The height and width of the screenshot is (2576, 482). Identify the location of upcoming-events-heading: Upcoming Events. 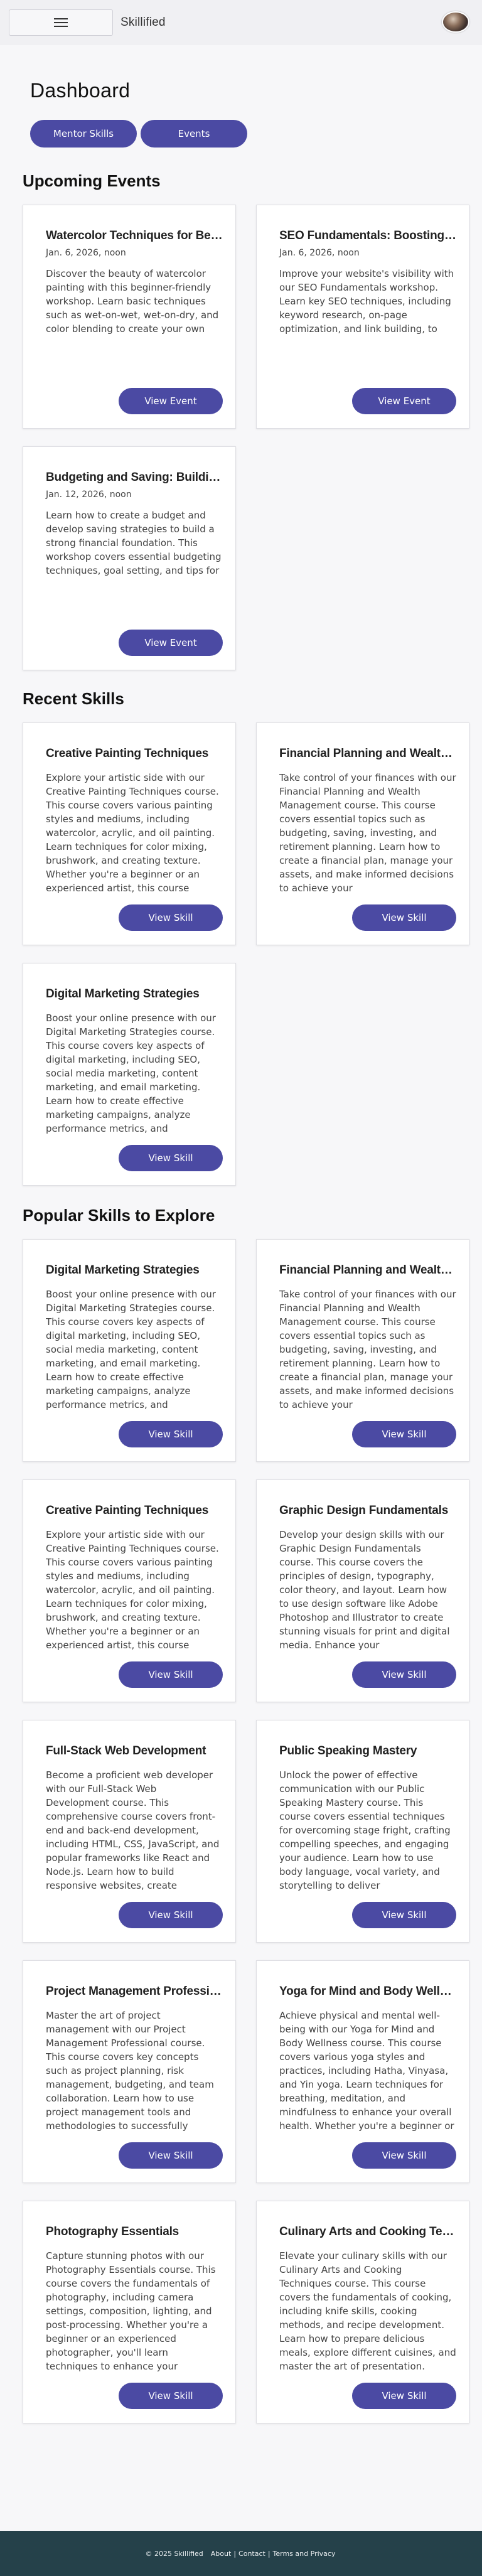
(92, 180).